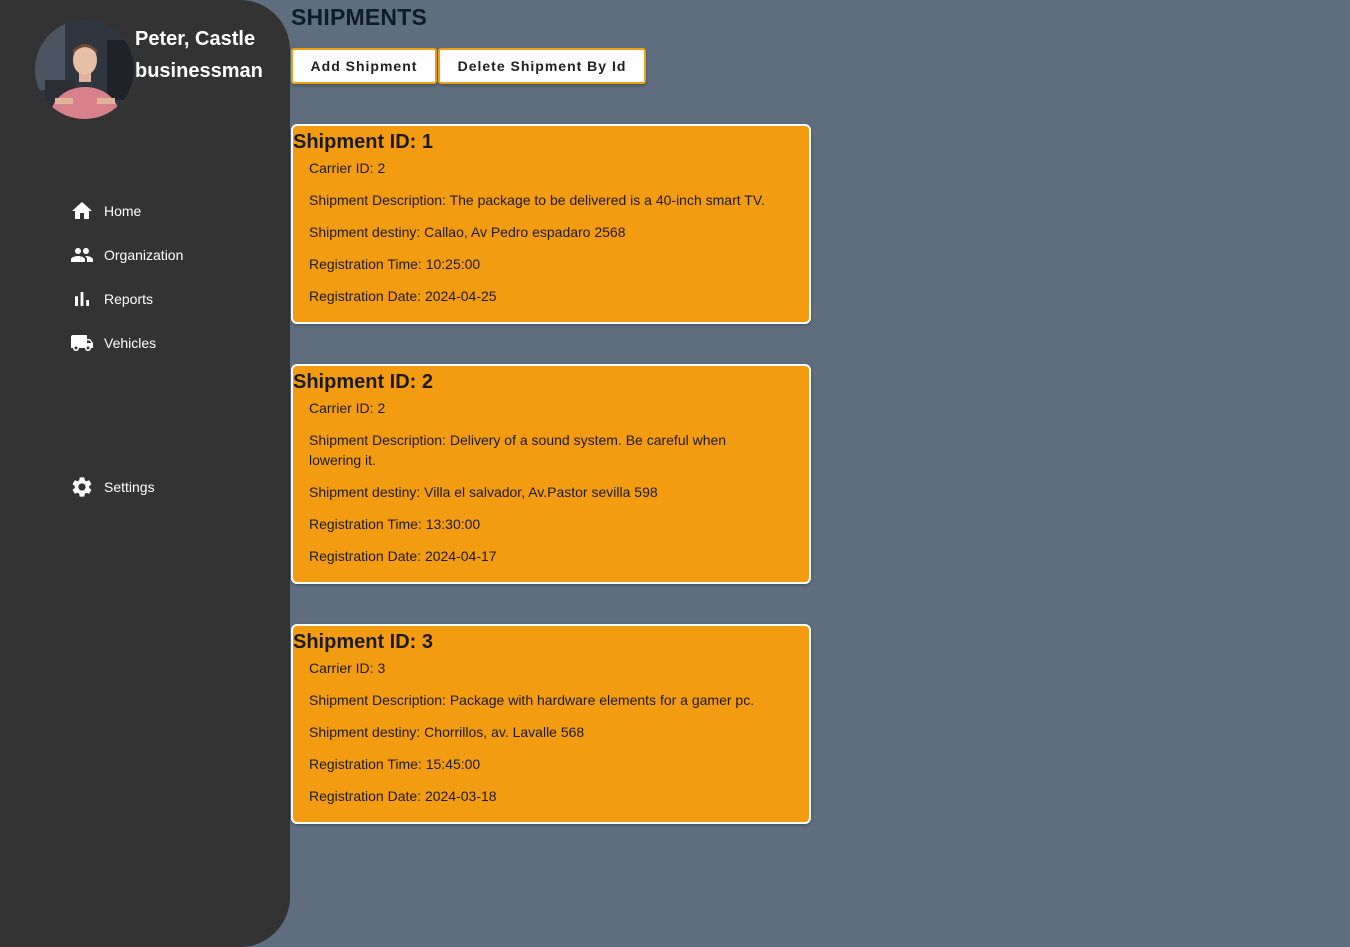  Describe the element at coordinates (403, 796) in the screenshot. I see `registration-date: Registration Date: 2024-03-18` at that location.